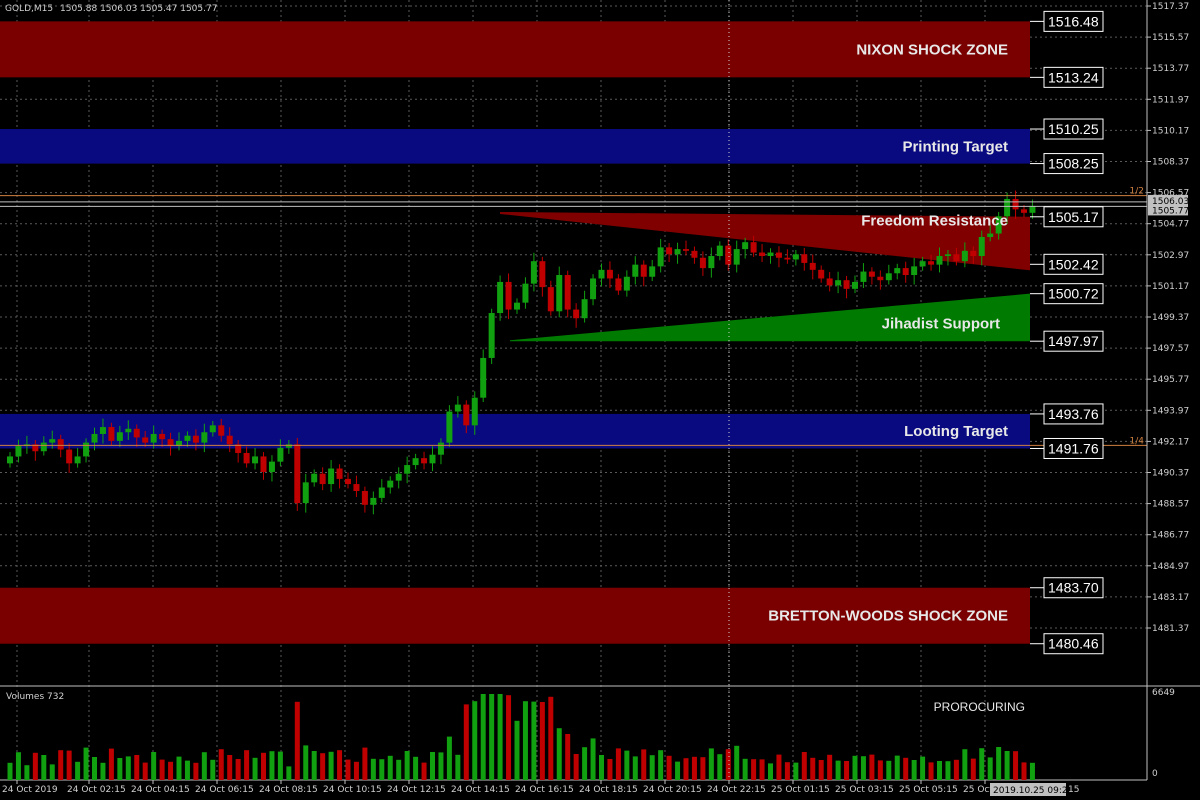 The height and width of the screenshot is (800, 1200). Describe the element at coordinates (1170, 318) in the screenshot. I see `price-tick-label-10: 1499.37` at that location.